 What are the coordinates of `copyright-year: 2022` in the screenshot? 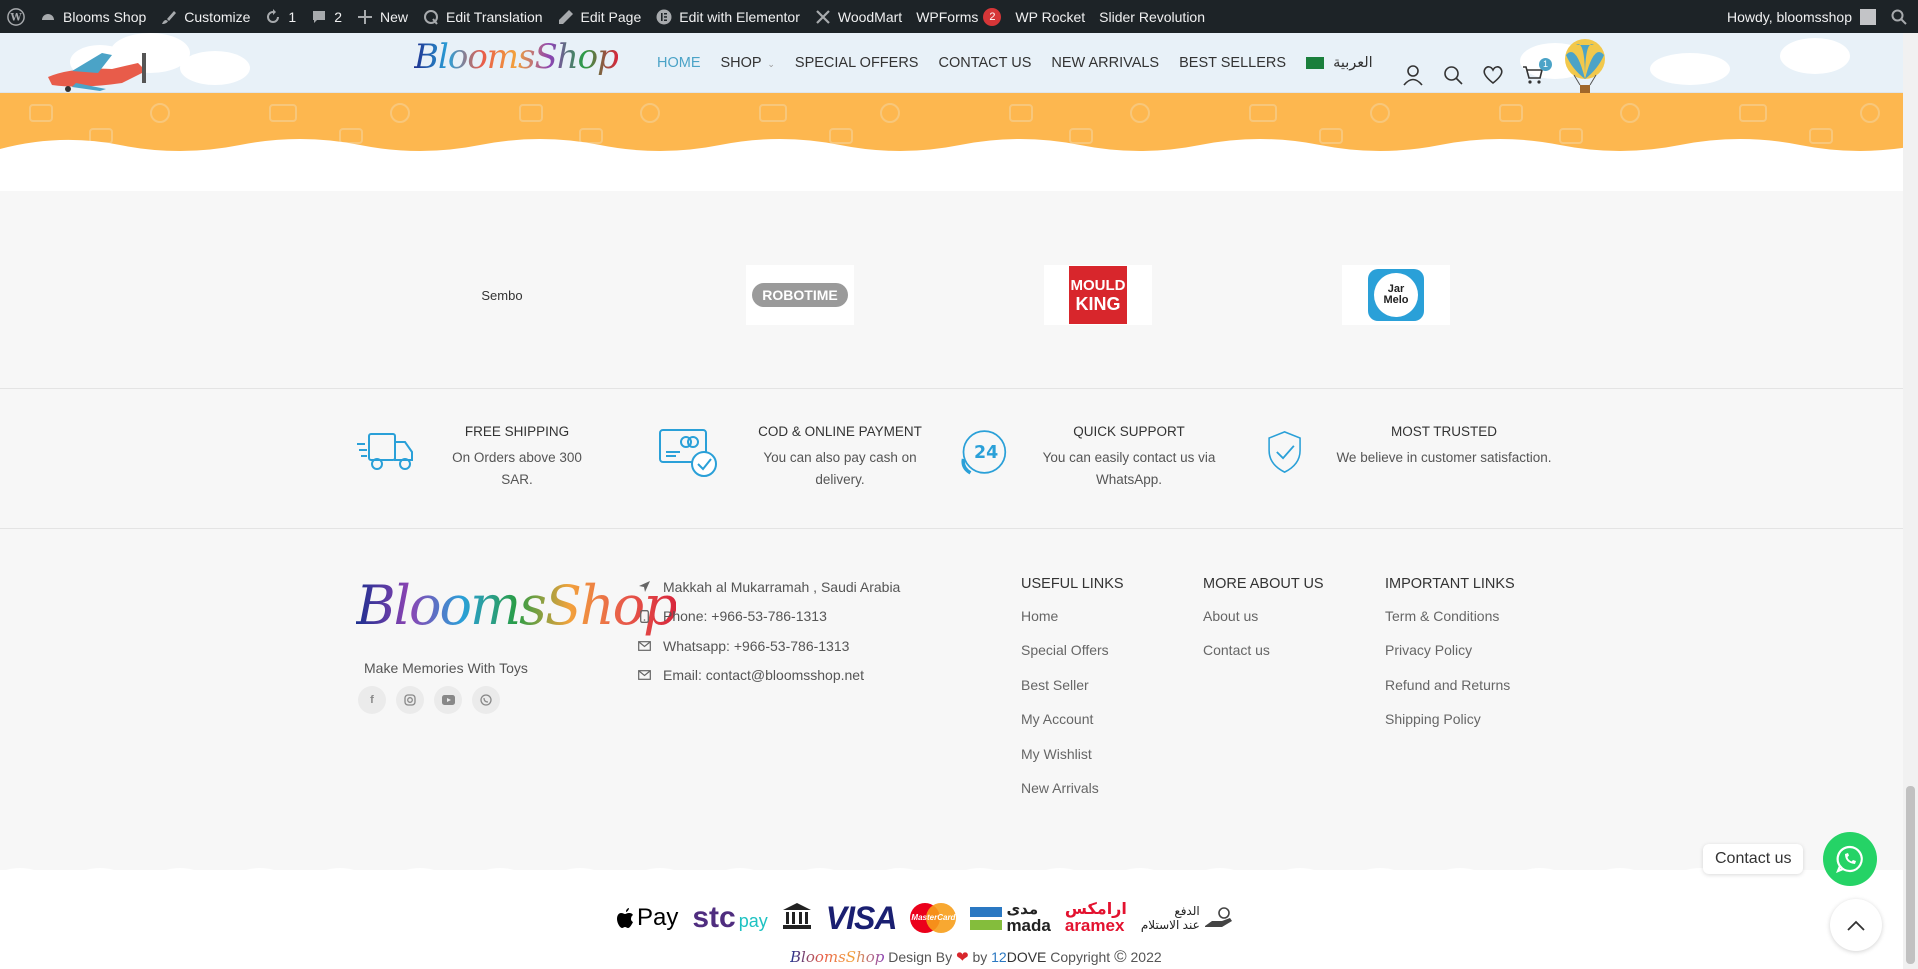 It's located at (1146, 957).